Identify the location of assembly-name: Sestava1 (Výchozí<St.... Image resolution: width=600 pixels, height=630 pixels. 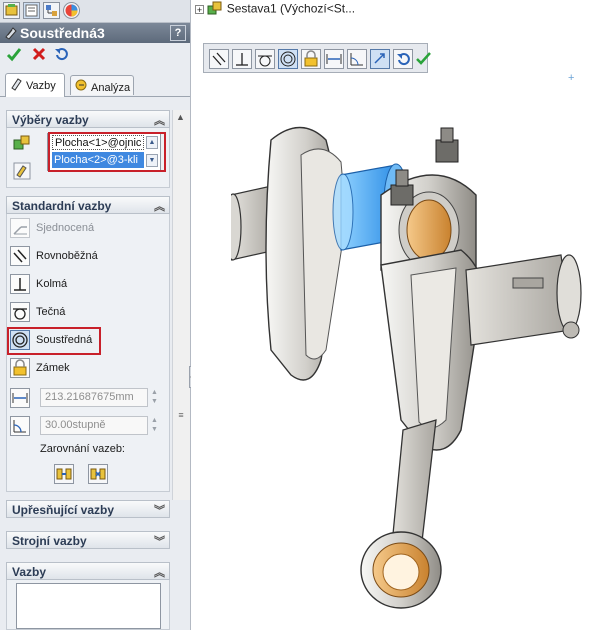
(291, 8).